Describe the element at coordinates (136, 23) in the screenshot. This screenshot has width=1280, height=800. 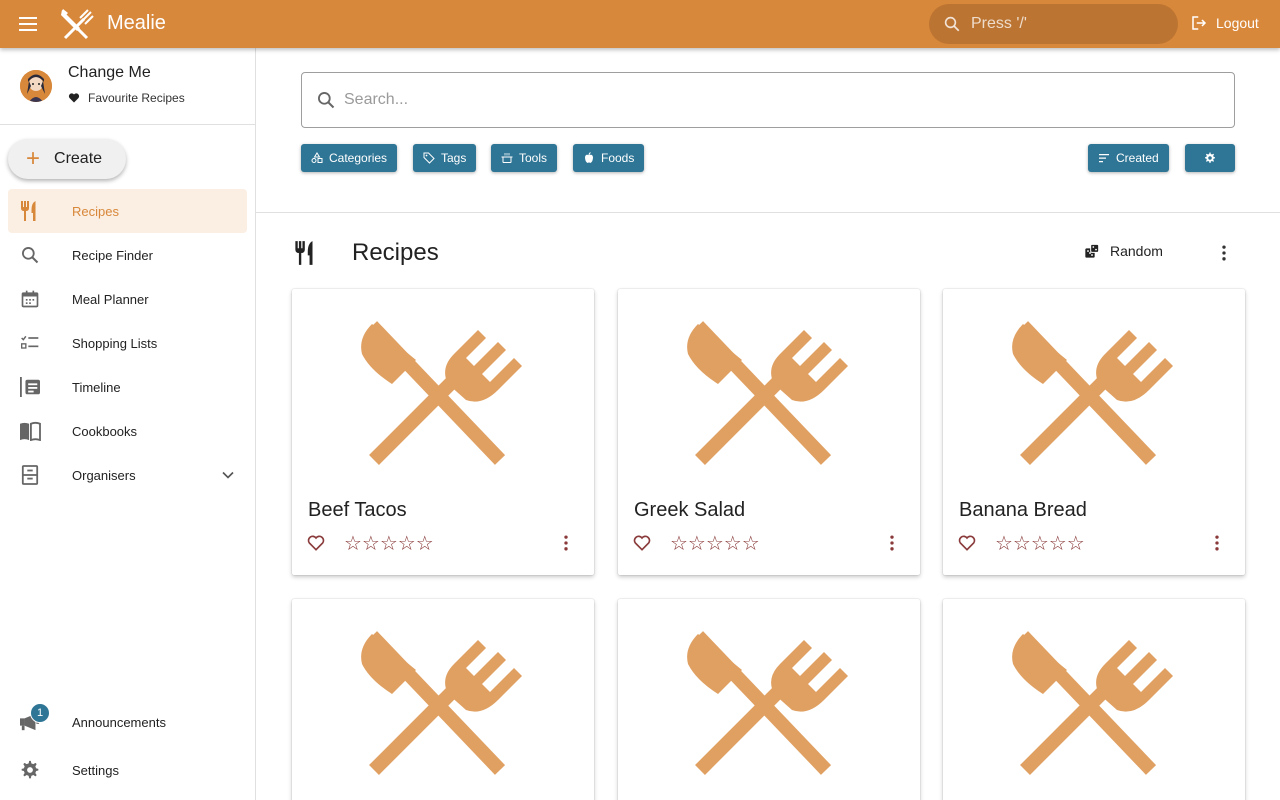
I see `app-title: Mealie` at that location.